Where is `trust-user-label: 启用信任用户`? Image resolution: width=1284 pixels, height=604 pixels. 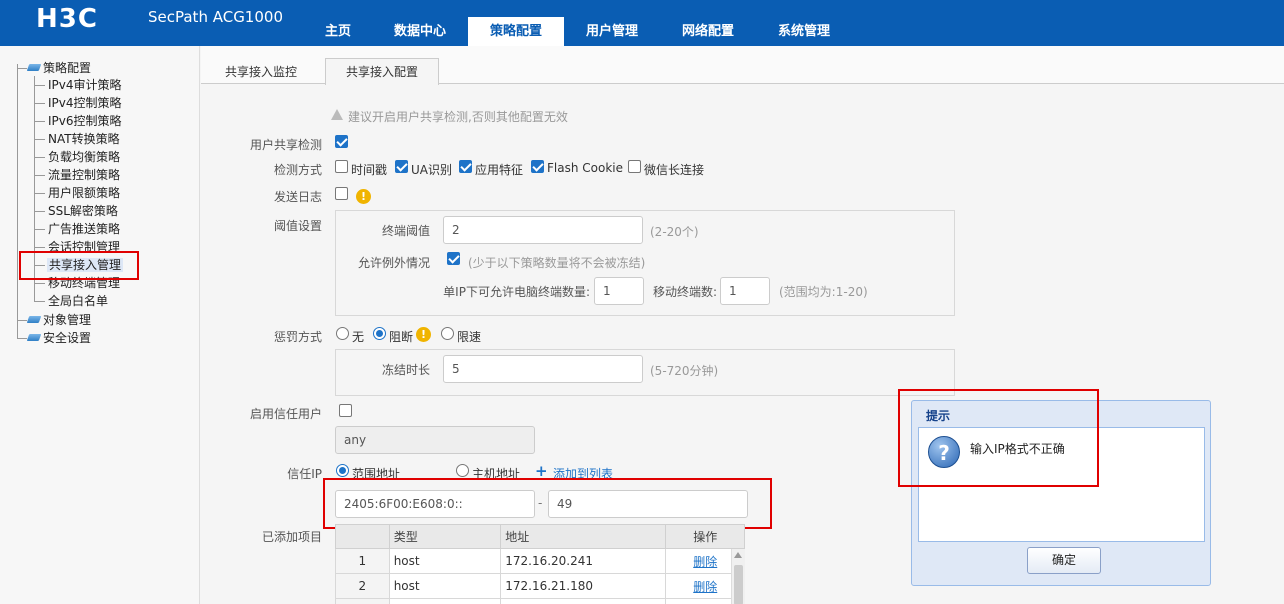 trust-user-label: 启用信任用户 is located at coordinates (285, 414).